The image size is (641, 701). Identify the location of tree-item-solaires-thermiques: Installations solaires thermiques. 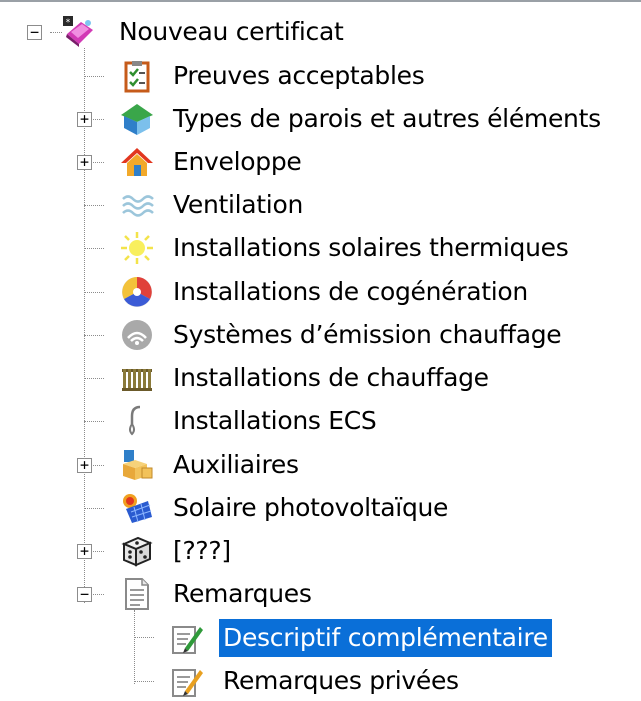
(320, 248).